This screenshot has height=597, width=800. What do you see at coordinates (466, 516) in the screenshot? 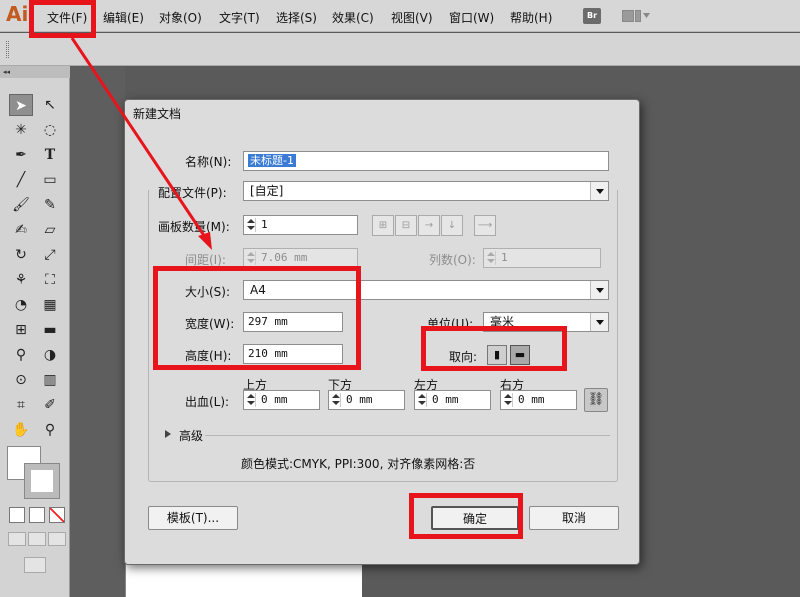
I see `annotation-box-ok-button` at bounding box center [466, 516].